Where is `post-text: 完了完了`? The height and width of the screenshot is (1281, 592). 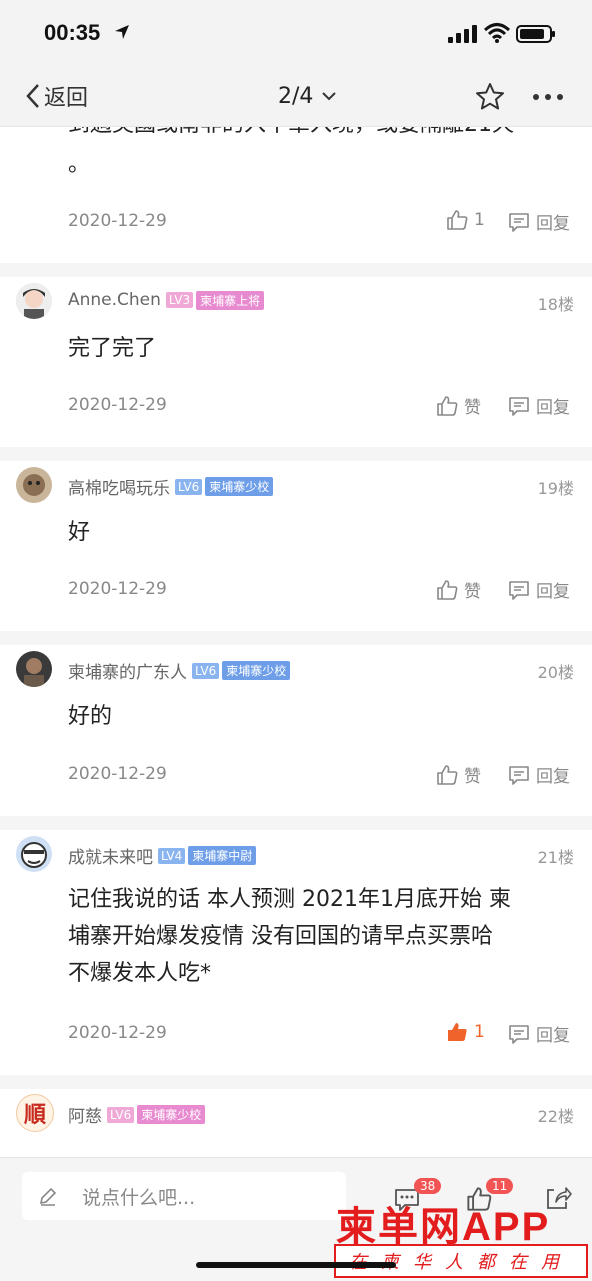 post-text: 完了完了 is located at coordinates (112, 348).